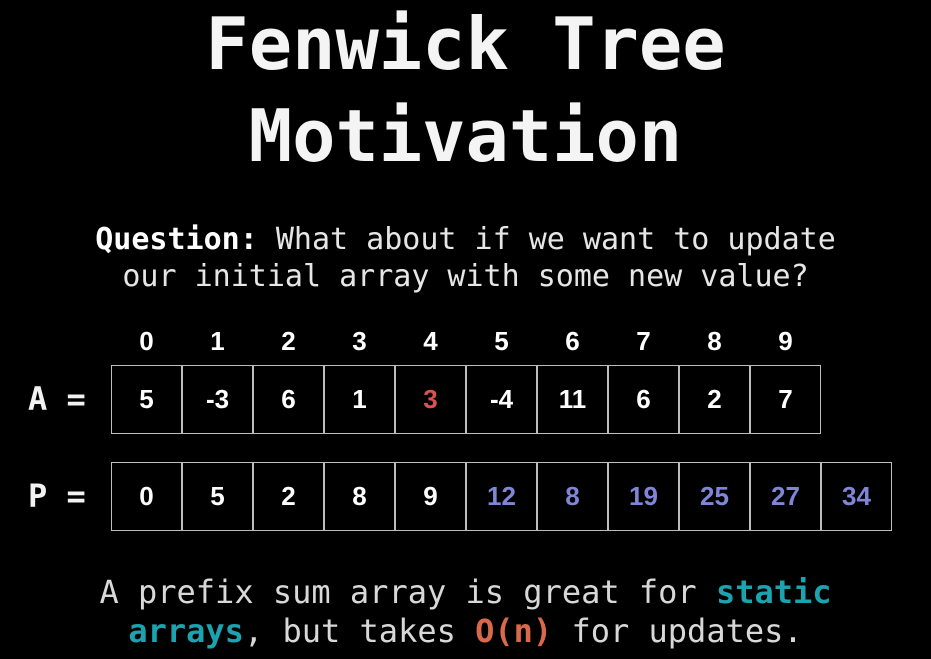 The image size is (931, 659). I want to click on footer-text-3: for updates., so click(677, 631).